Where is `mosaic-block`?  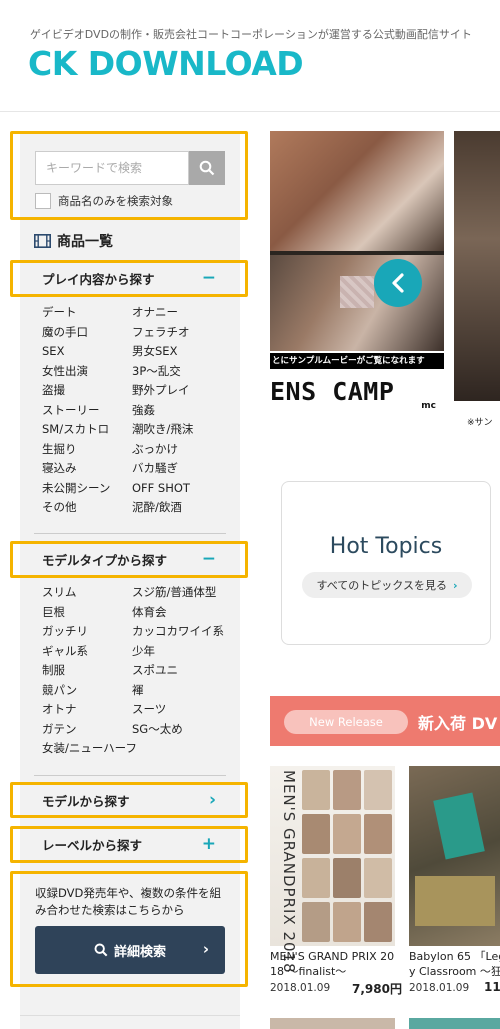
mosaic-block is located at coordinates (357, 292).